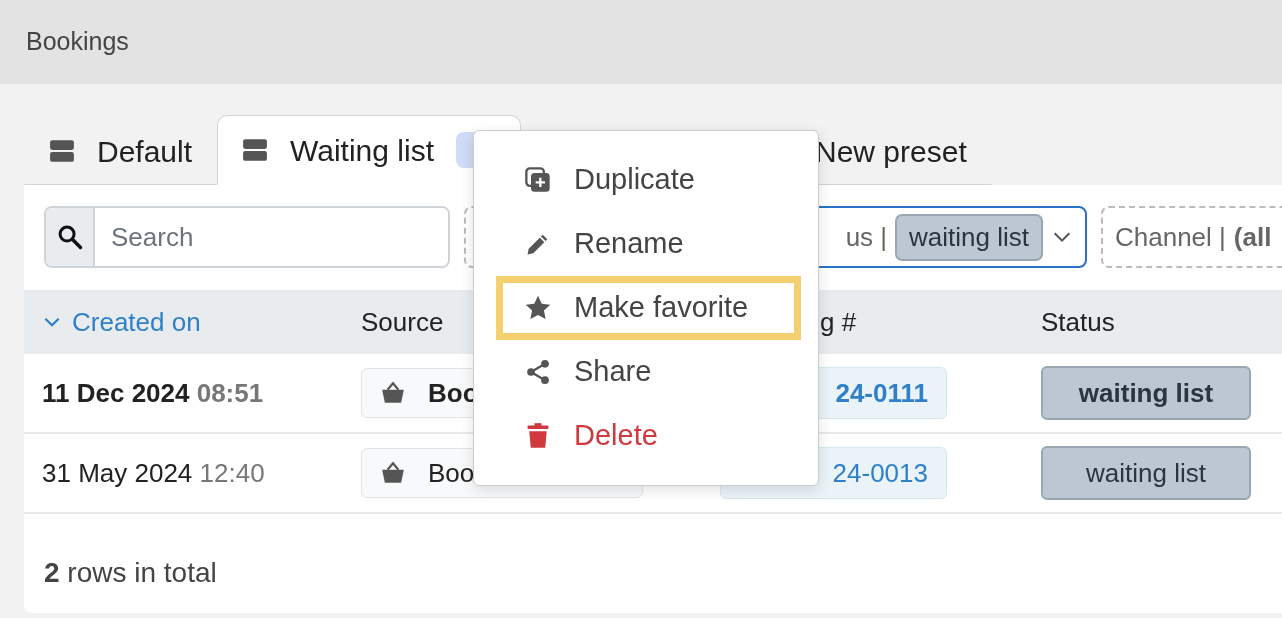  I want to click on column-header: g #, so click(838, 321).